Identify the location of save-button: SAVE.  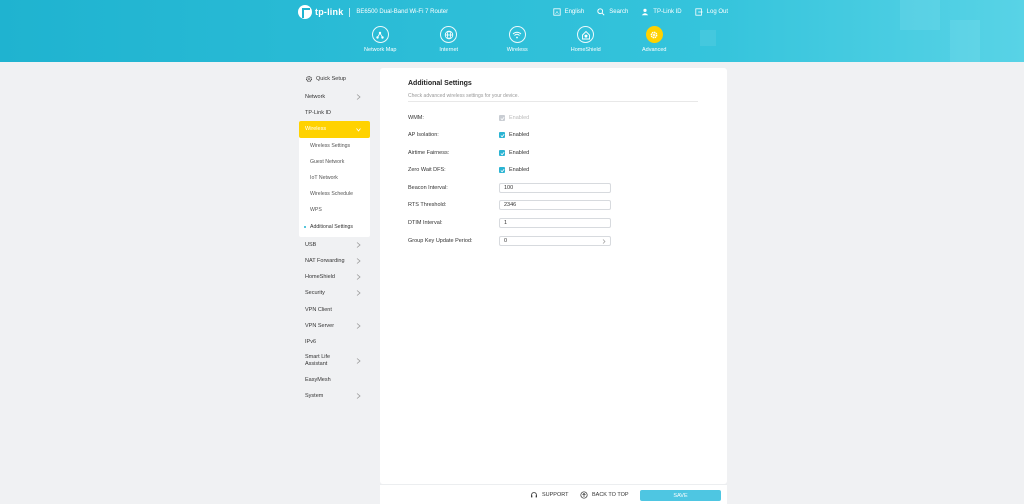
(680, 495).